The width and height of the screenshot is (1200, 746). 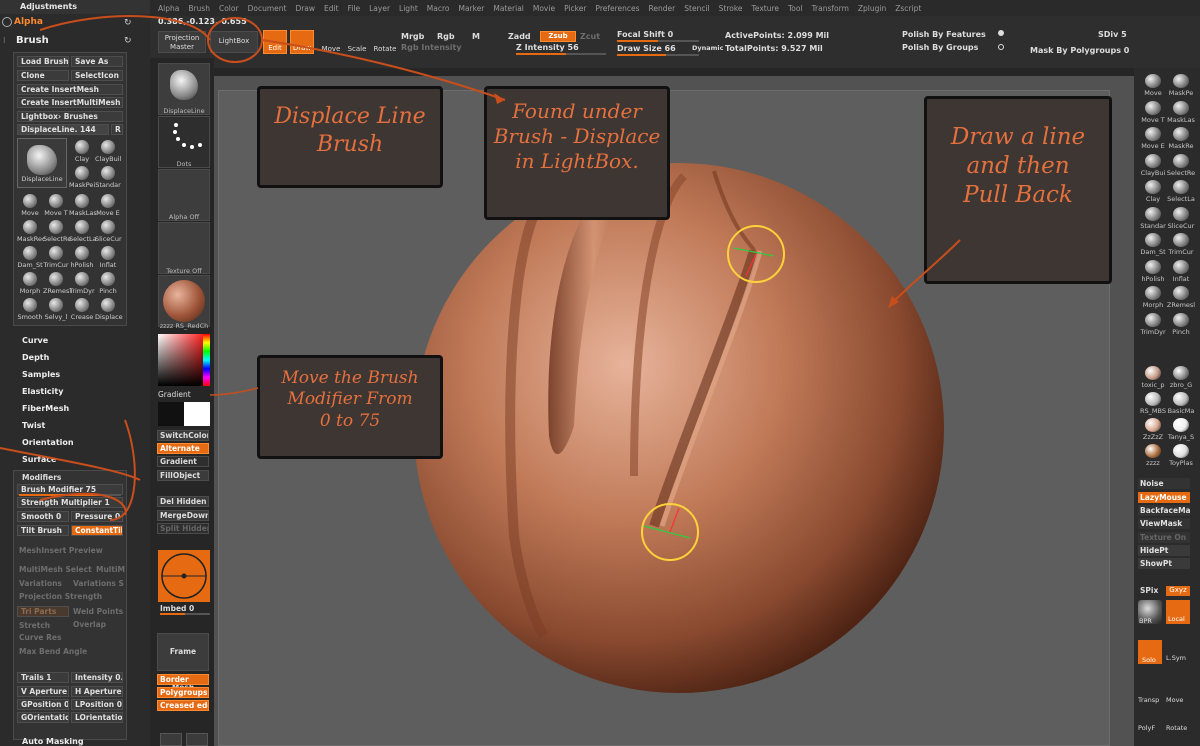 What do you see at coordinates (97, 75) in the screenshot?
I see `select-icon-button: SelectIcon` at bounding box center [97, 75].